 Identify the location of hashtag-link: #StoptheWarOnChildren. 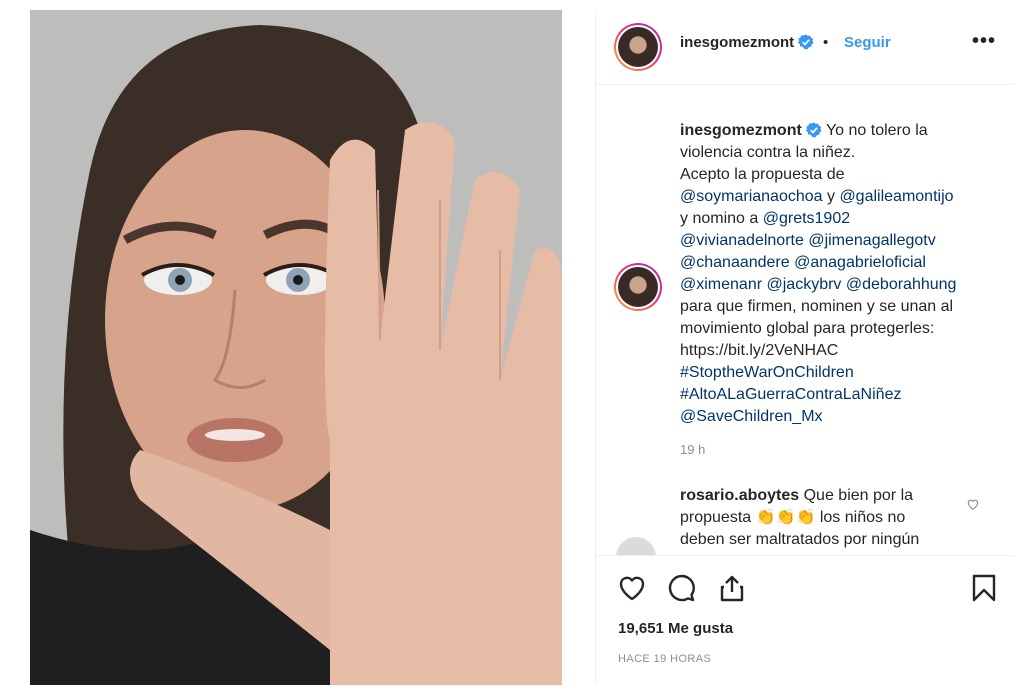
(767, 372).